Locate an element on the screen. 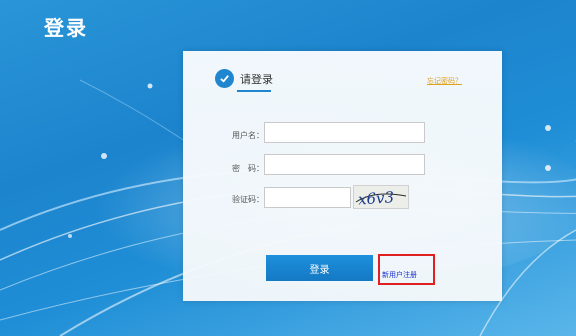  panel-heading: 请登录 is located at coordinates (256, 79).